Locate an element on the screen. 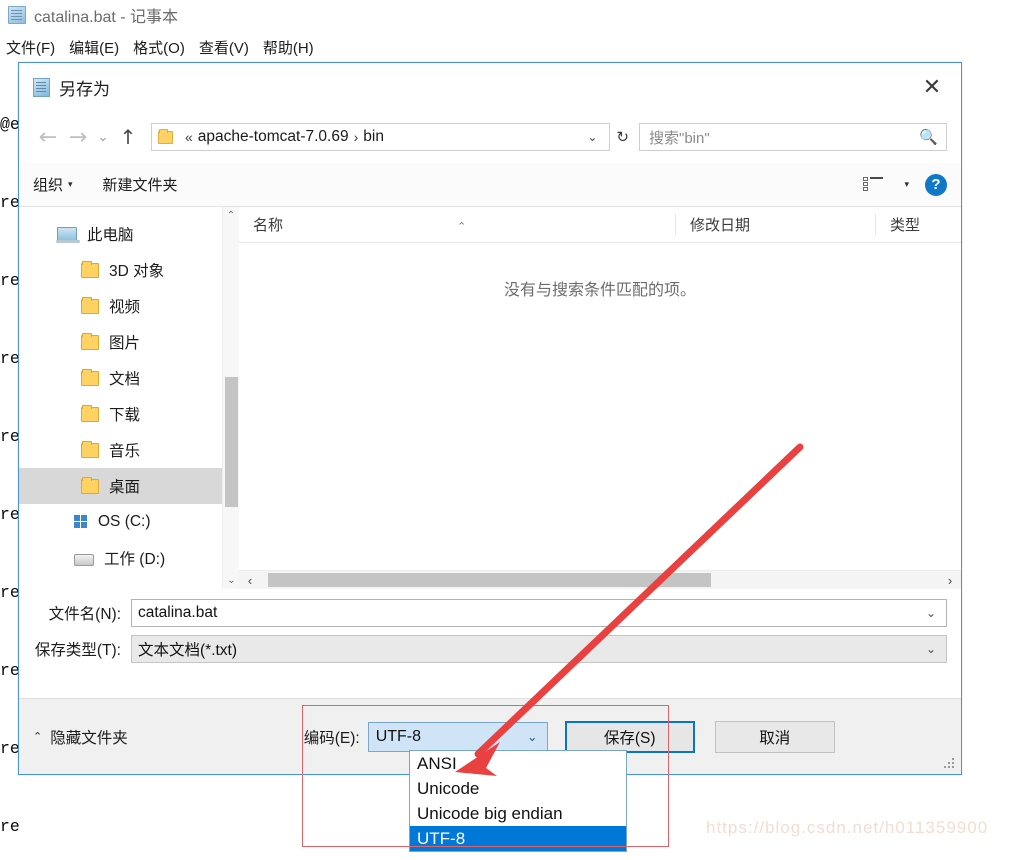  filetype-value: 文本文档(*.txt) is located at coordinates (188, 650).